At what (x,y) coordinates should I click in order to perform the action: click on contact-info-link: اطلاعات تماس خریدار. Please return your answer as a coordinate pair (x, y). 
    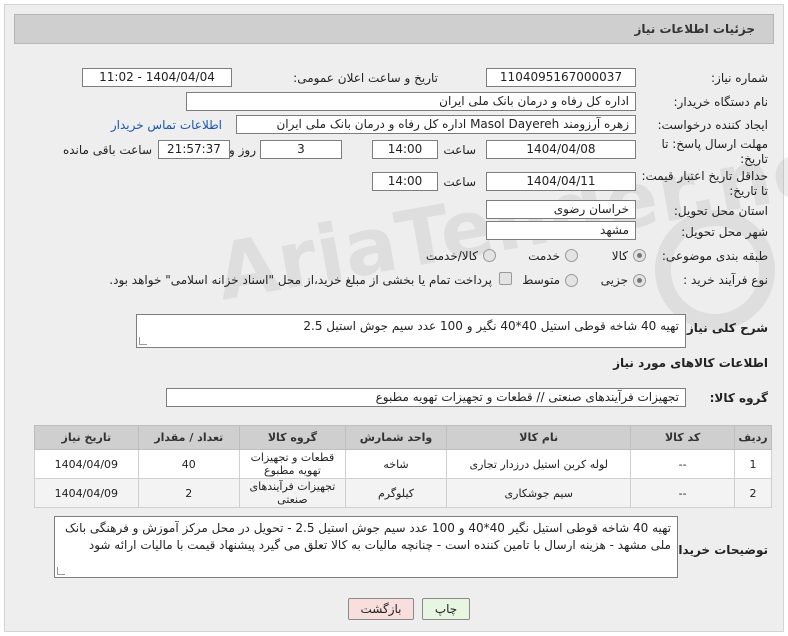
    Looking at the image, I should click on (166, 125).